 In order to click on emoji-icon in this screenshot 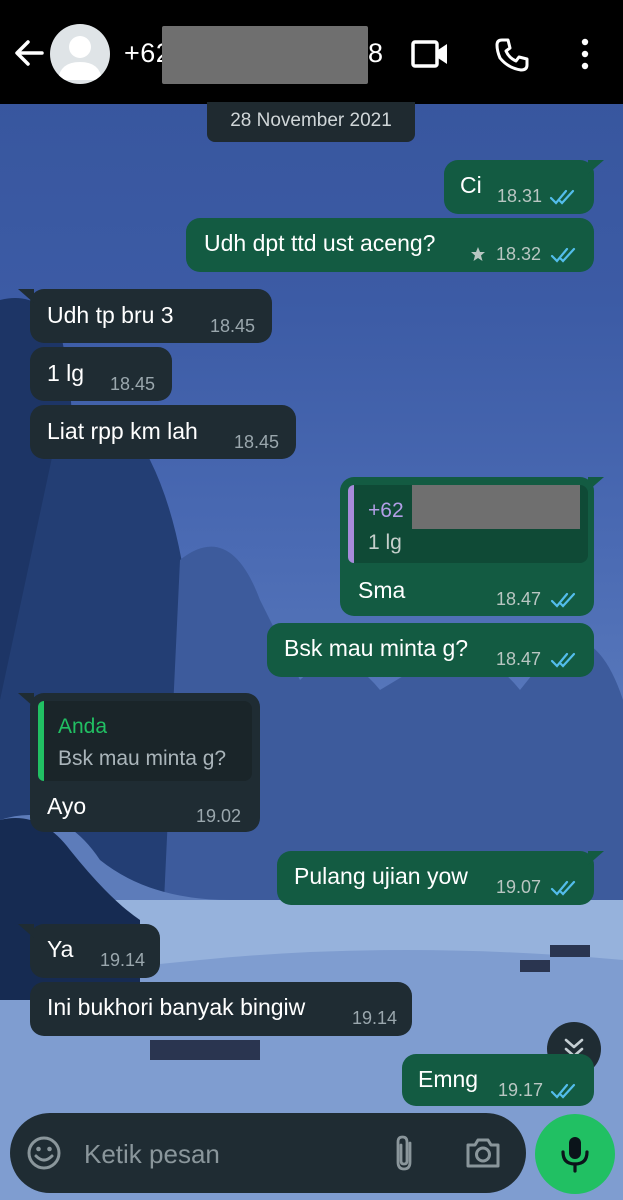, I will do `click(44, 1153)`.